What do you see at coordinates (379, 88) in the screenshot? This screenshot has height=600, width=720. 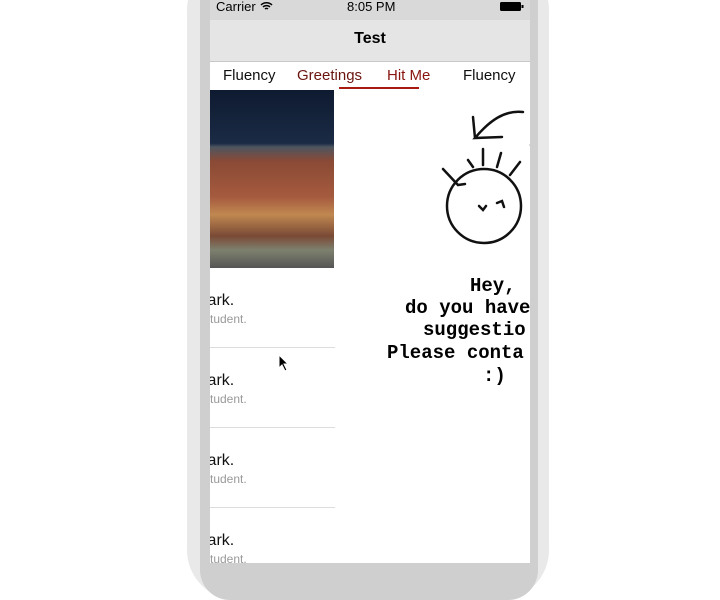 I see `selected-tab-indicator` at bounding box center [379, 88].